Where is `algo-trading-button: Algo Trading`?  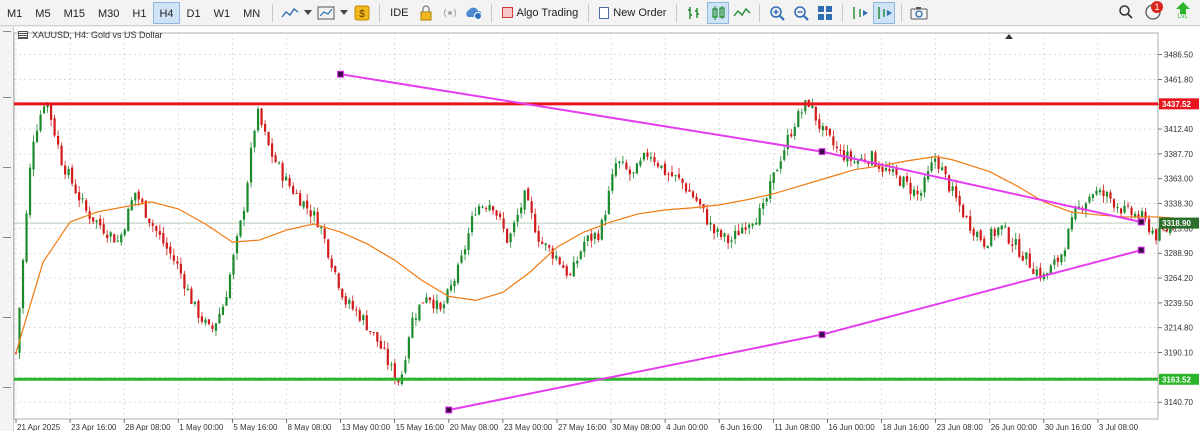 algo-trading-button: Algo Trading is located at coordinates (540, 13).